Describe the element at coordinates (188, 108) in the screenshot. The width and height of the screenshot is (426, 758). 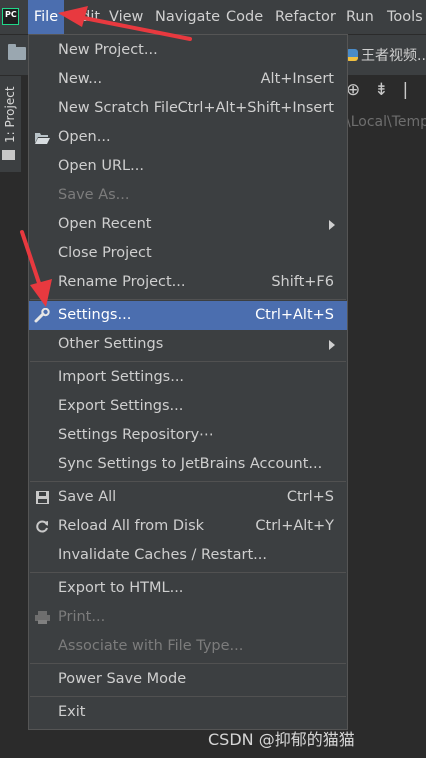
I see `menu-item-new-scratch-file: New Scratch File Ctrl+Alt+Shift+Insert` at that location.